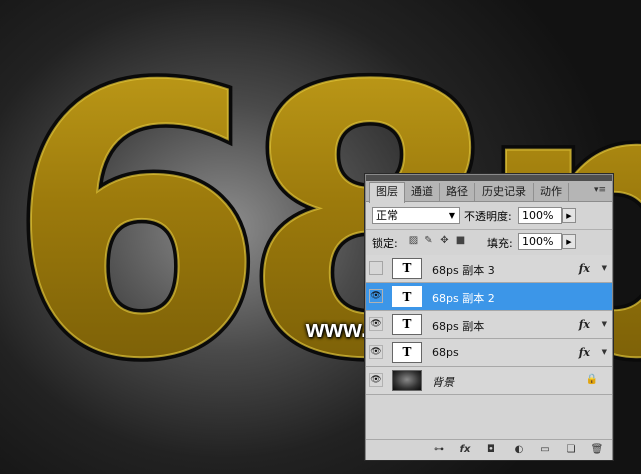 Image resolution: width=641 pixels, height=474 pixels. I want to click on tab-paths: 路径, so click(457, 192).